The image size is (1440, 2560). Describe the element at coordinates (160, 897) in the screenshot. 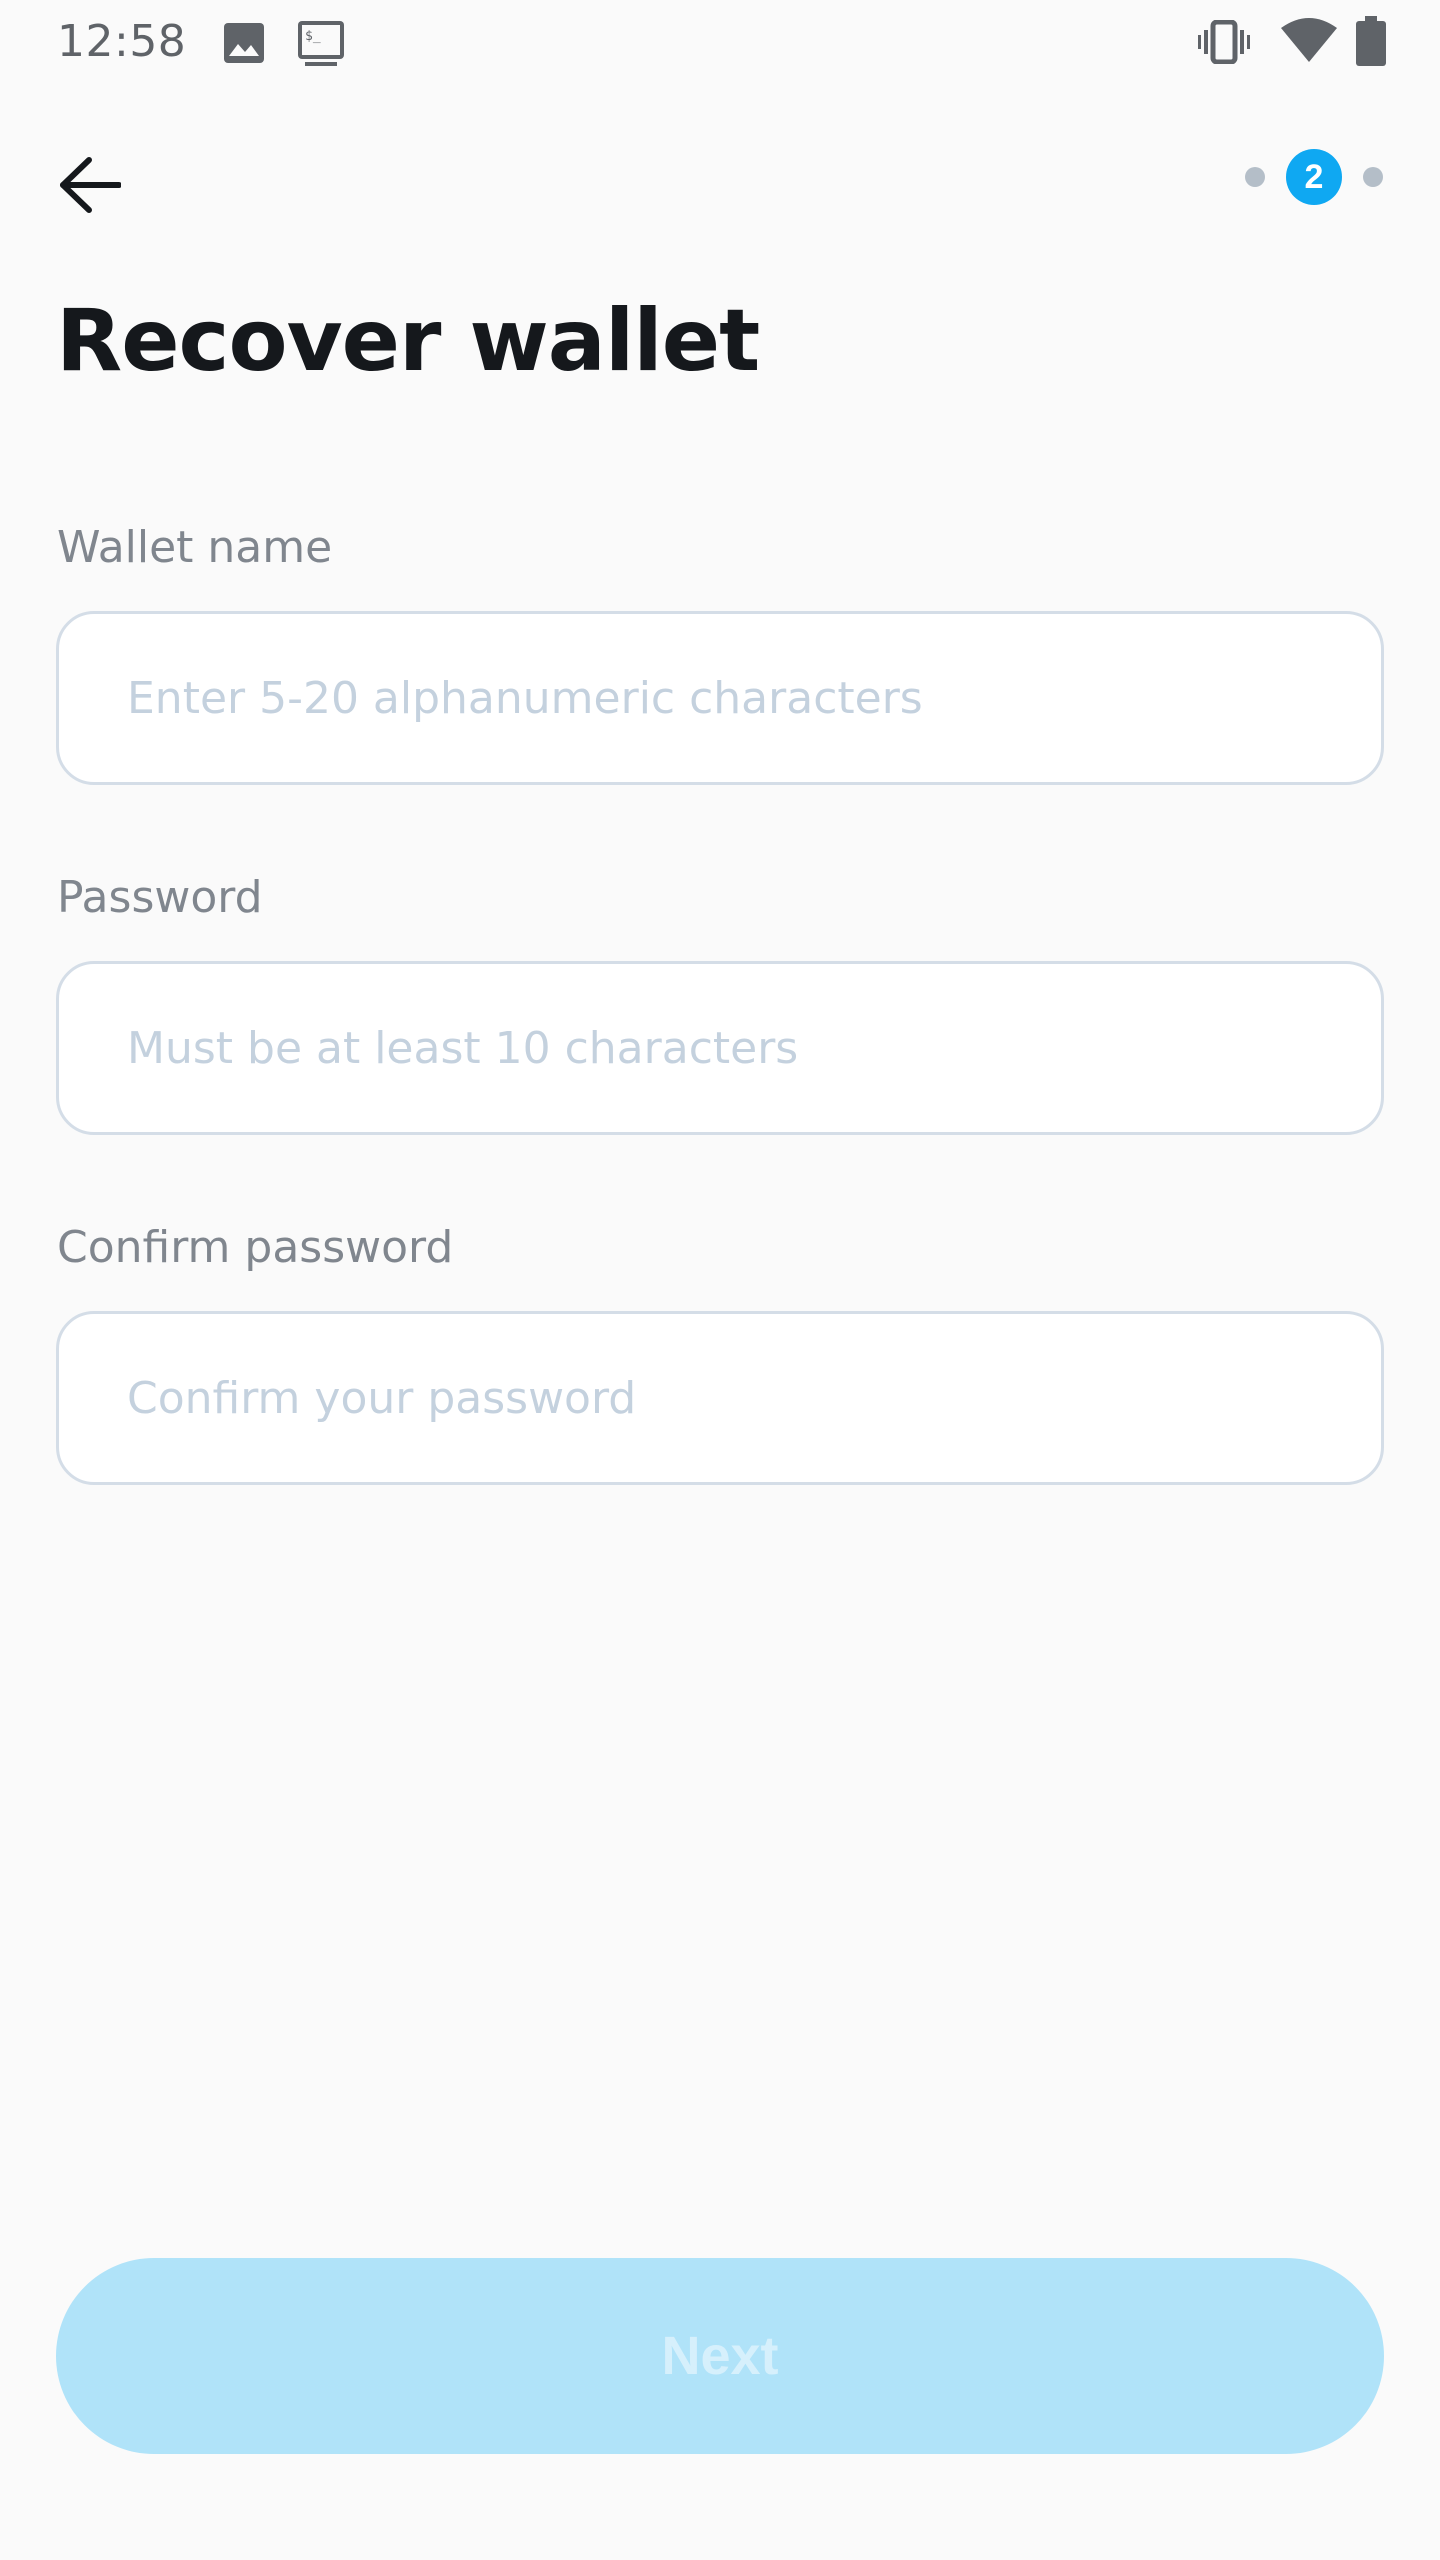

I see `password-label: Password` at that location.